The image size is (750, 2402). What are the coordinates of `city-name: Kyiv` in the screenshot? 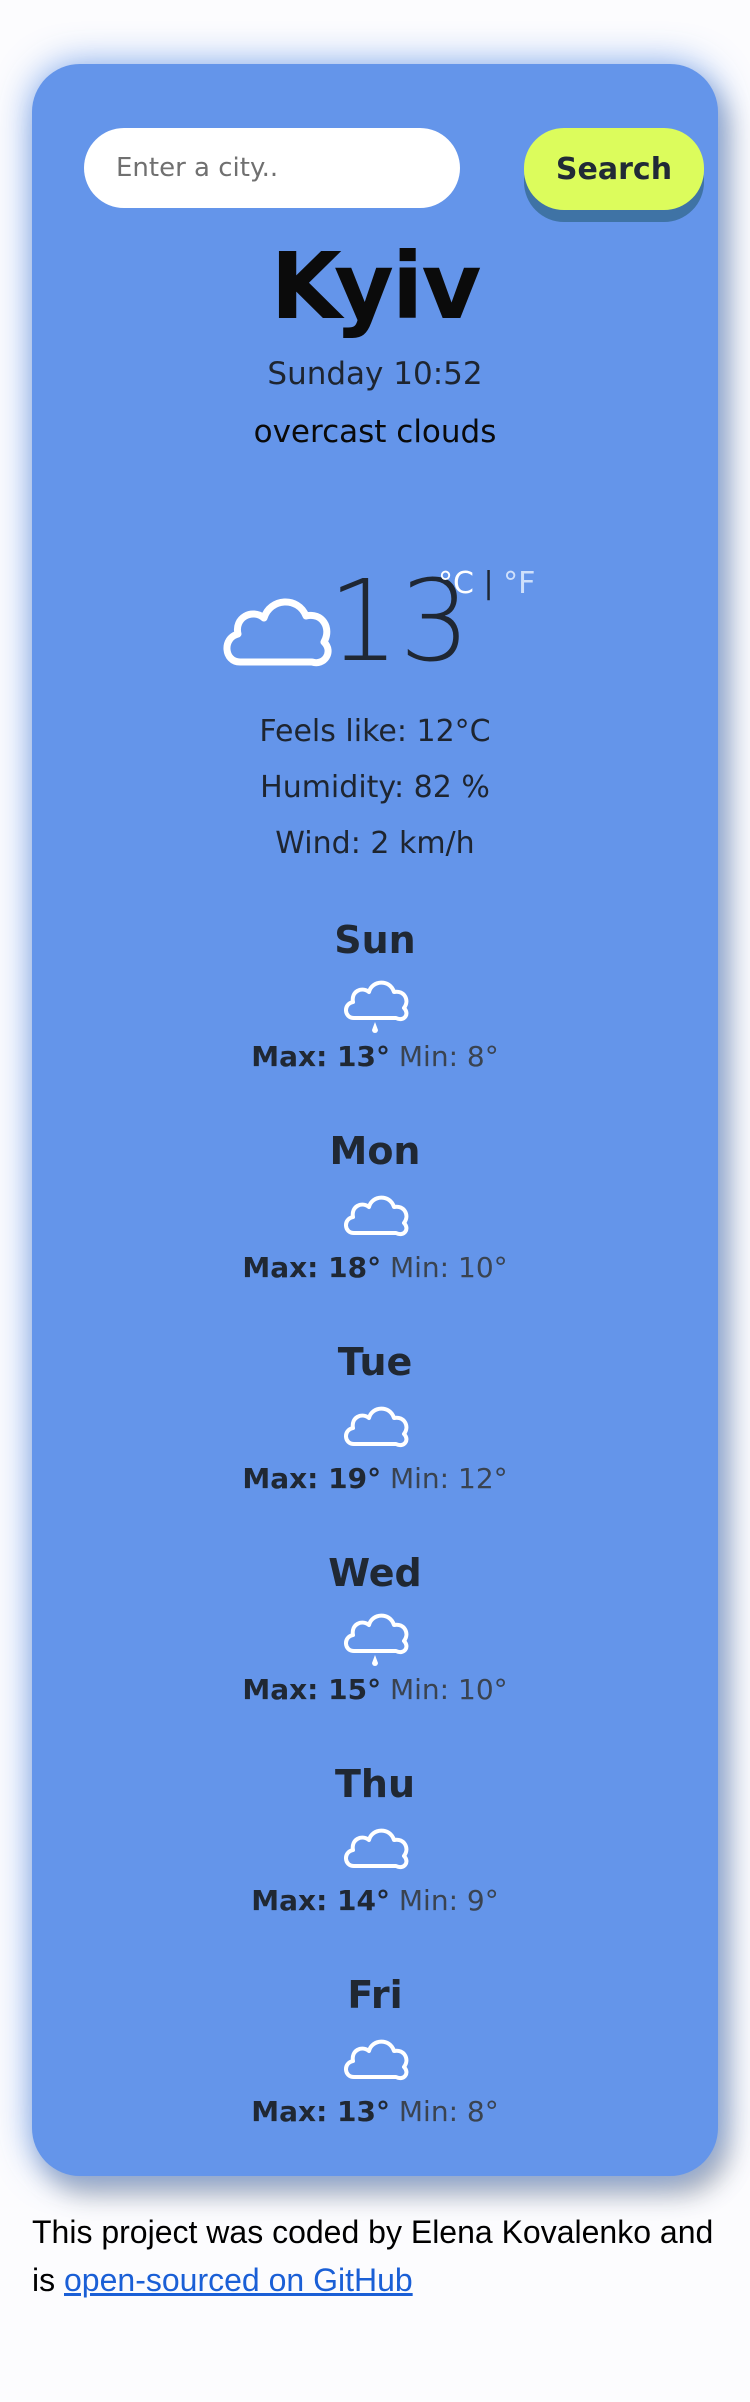 It's located at (376, 286).